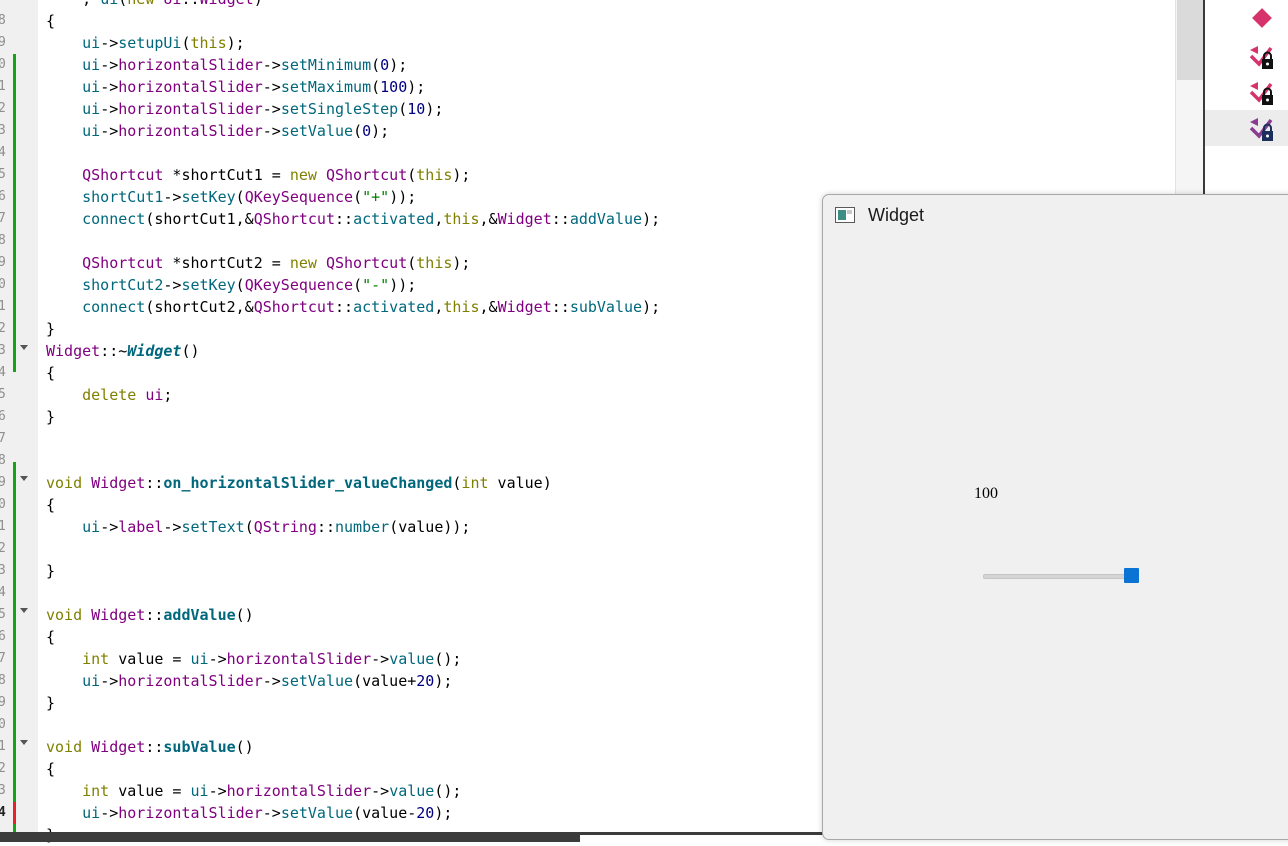  I want to click on code-token: "-", so click(376, 285).